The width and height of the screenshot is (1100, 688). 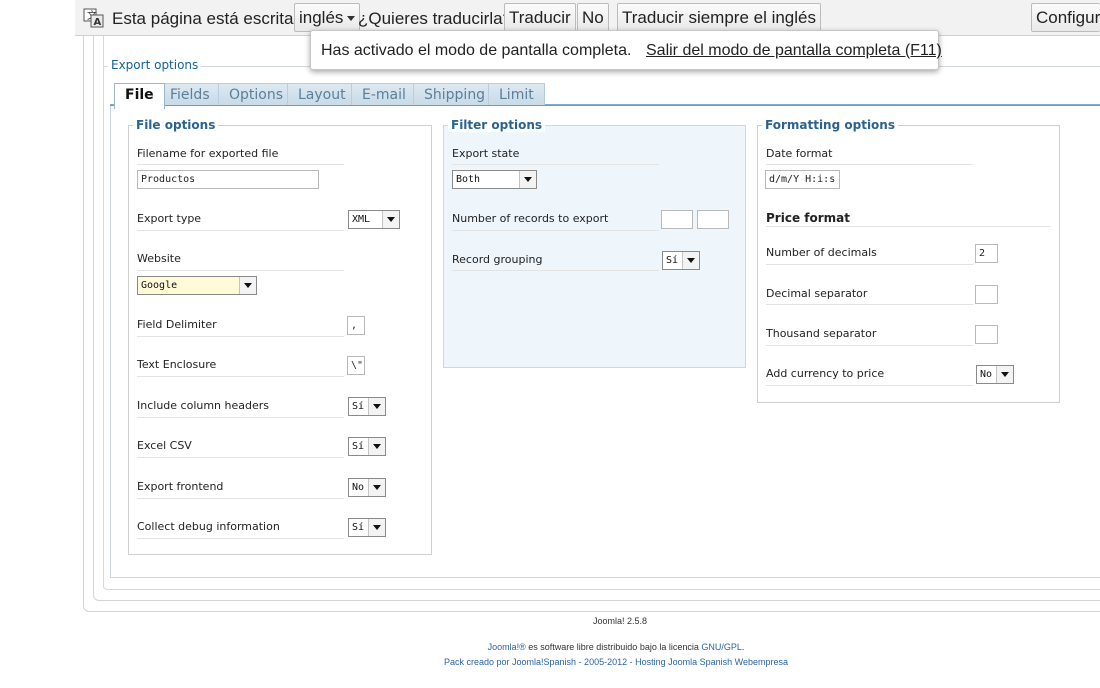 I want to click on no-button: No, so click(x=593, y=17).